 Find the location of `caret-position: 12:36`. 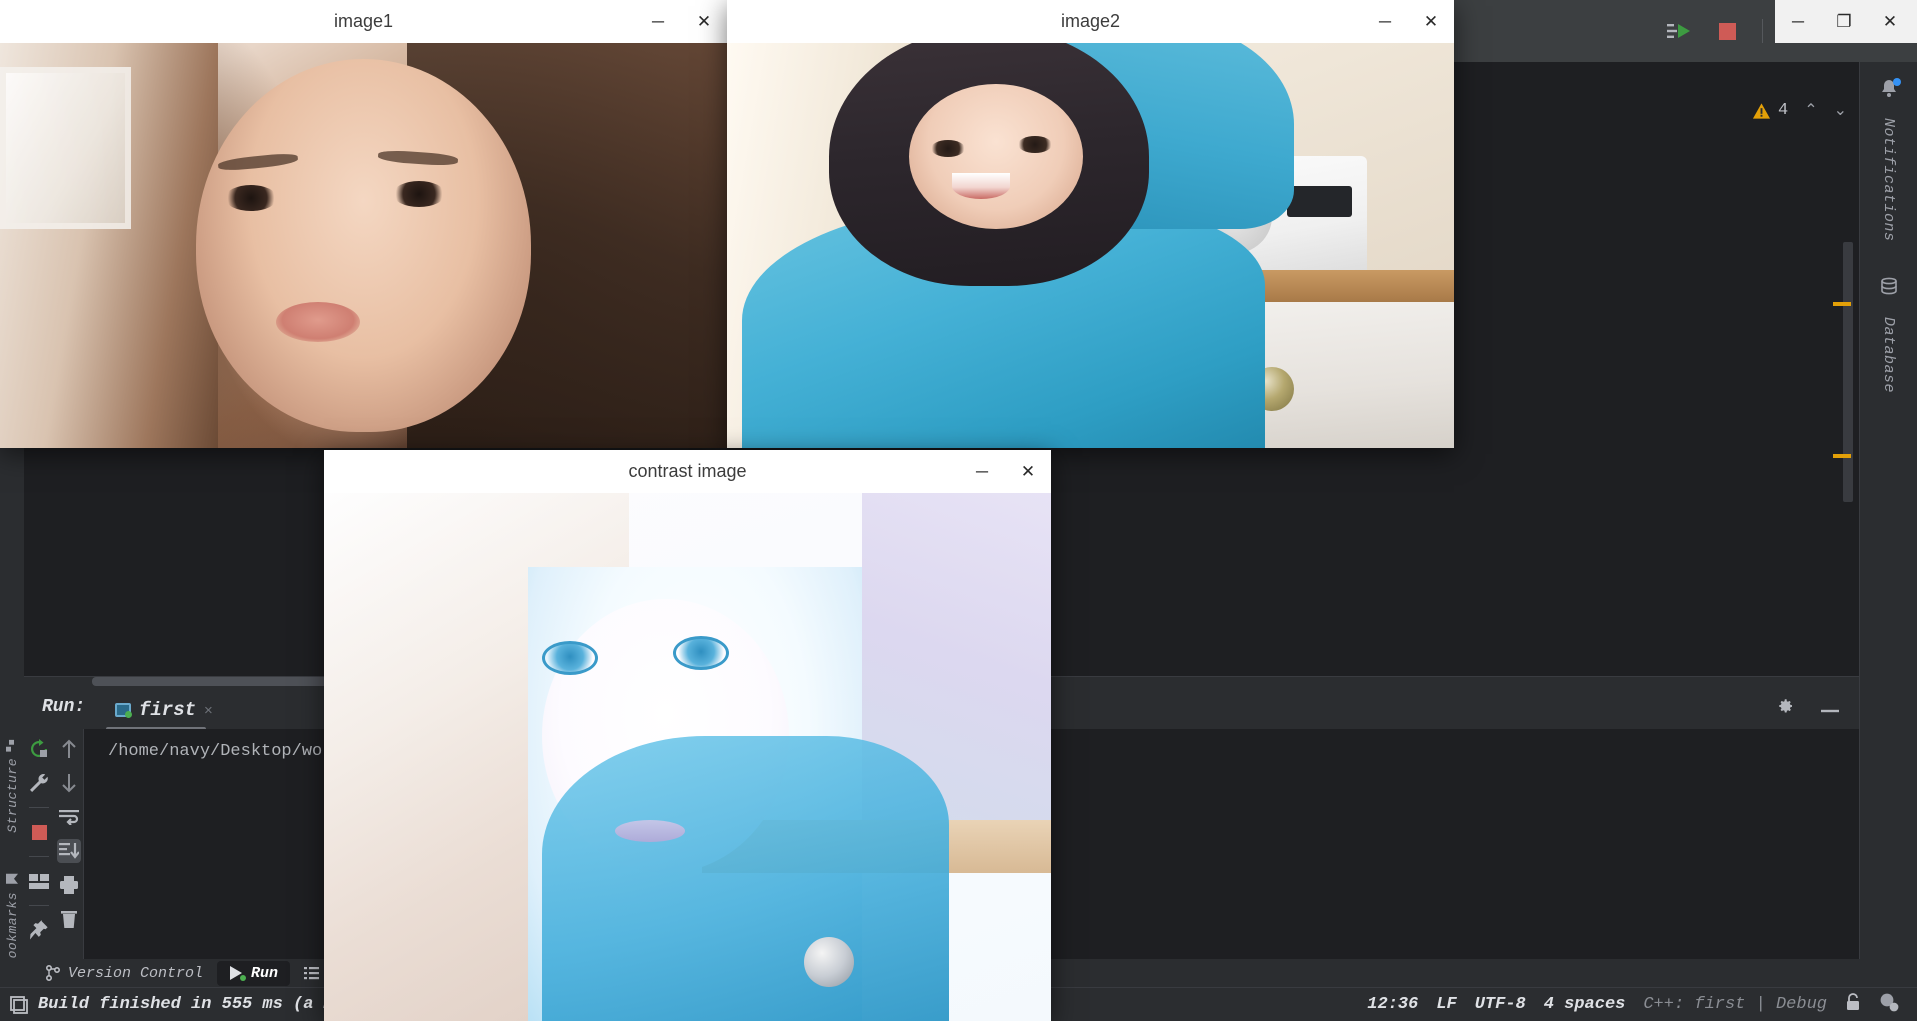

caret-position: 12:36 is located at coordinates (1392, 1004).